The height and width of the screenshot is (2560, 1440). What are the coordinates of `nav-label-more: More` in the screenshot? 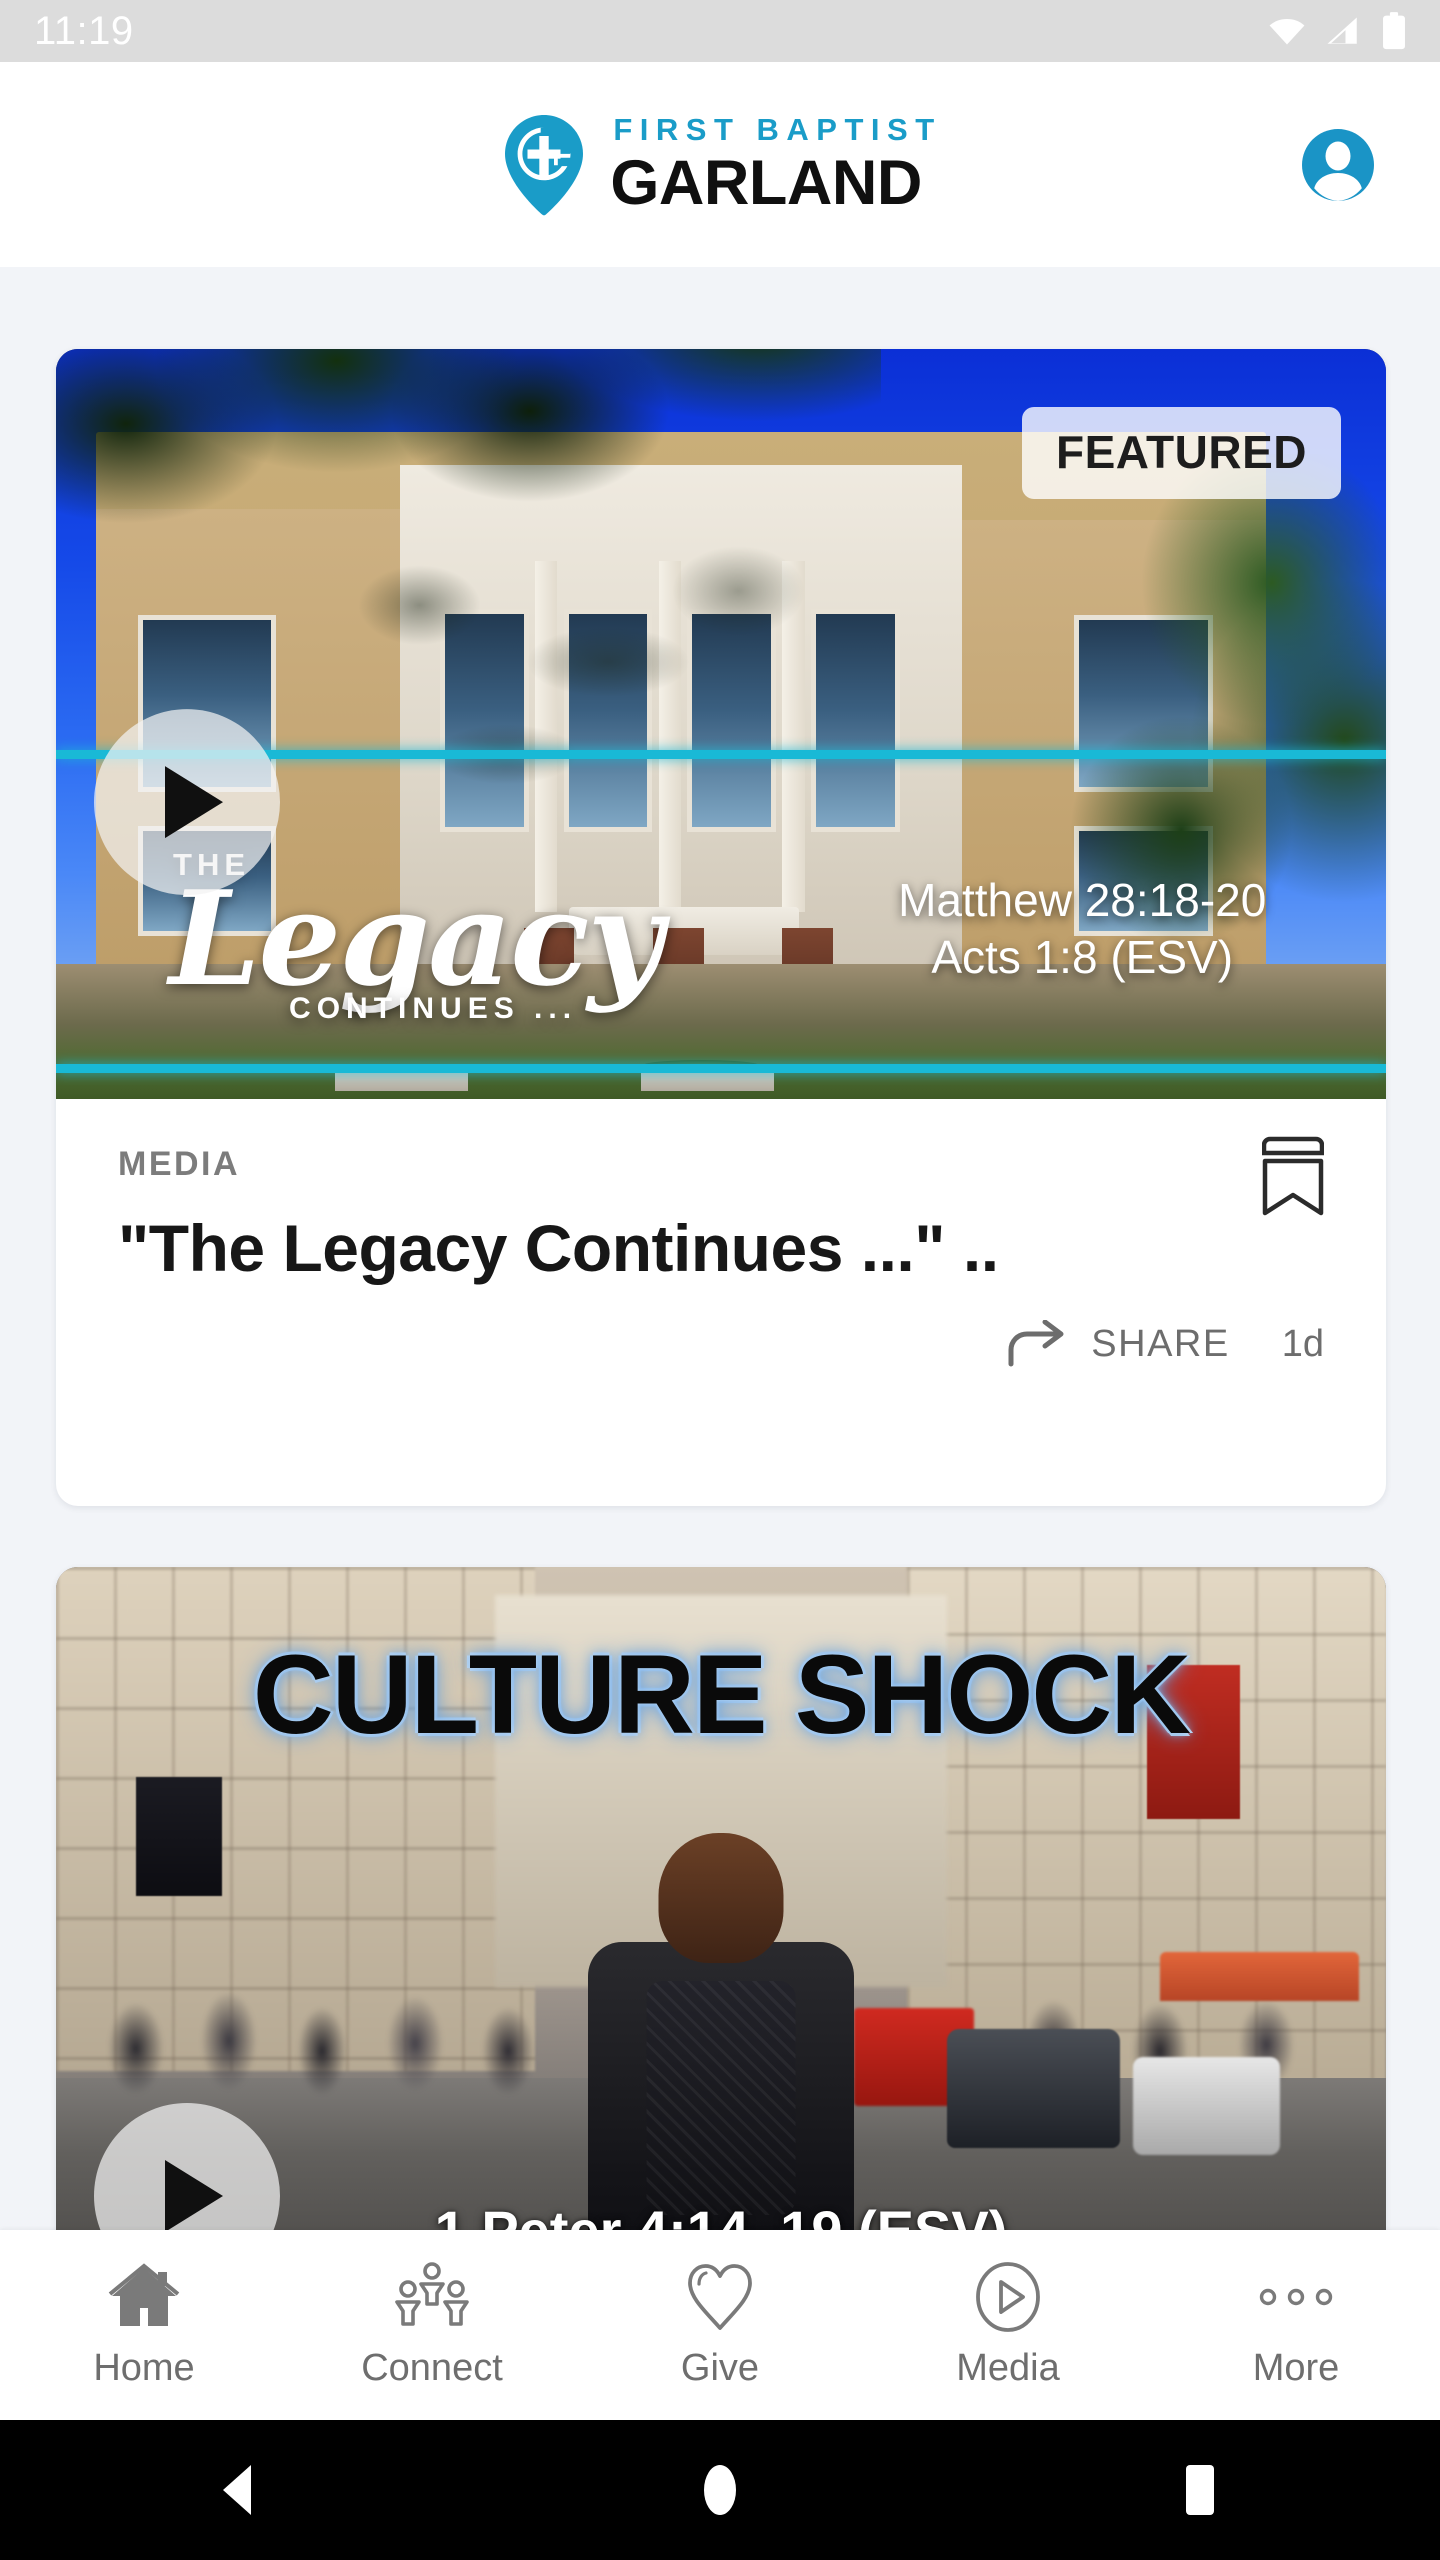 It's located at (1296, 2367).